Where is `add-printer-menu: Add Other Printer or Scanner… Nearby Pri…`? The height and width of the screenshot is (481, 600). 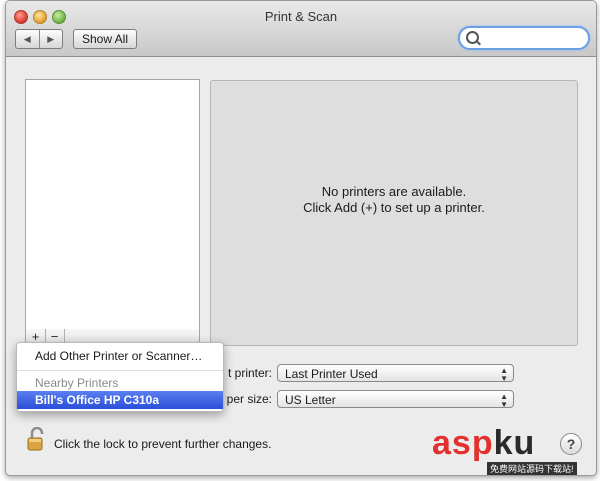 add-printer-menu: Add Other Printer or Scanner… Nearby Pri… is located at coordinates (120, 377).